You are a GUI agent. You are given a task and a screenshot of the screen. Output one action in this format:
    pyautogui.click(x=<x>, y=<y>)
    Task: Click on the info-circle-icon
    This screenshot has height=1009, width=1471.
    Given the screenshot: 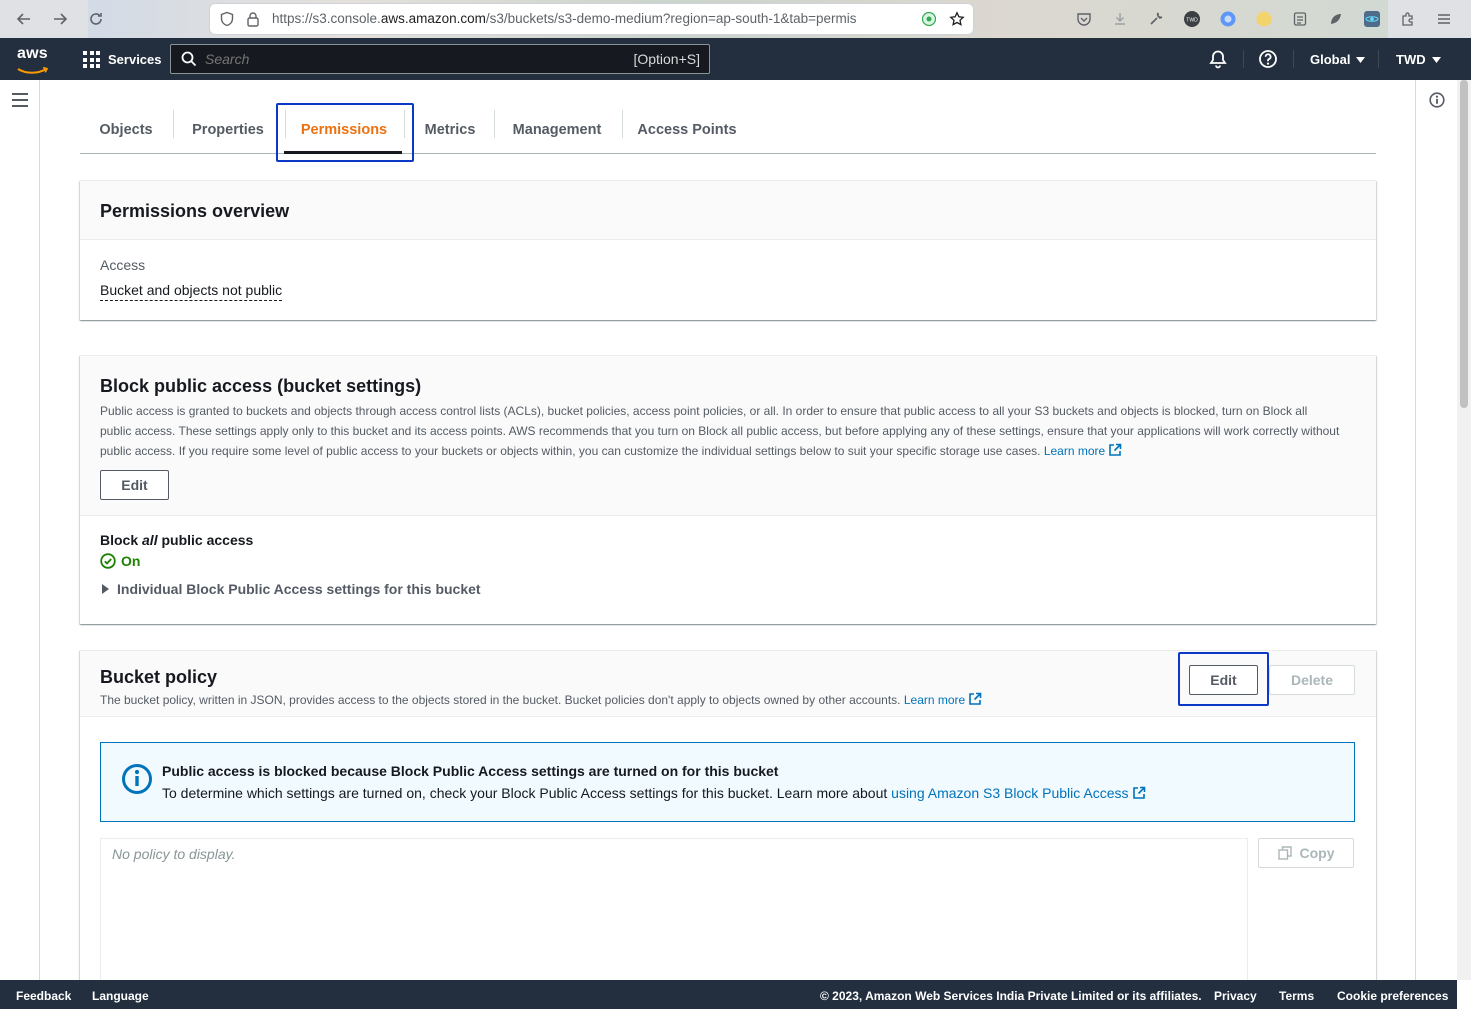 What is the action you would take?
    pyautogui.click(x=137, y=779)
    